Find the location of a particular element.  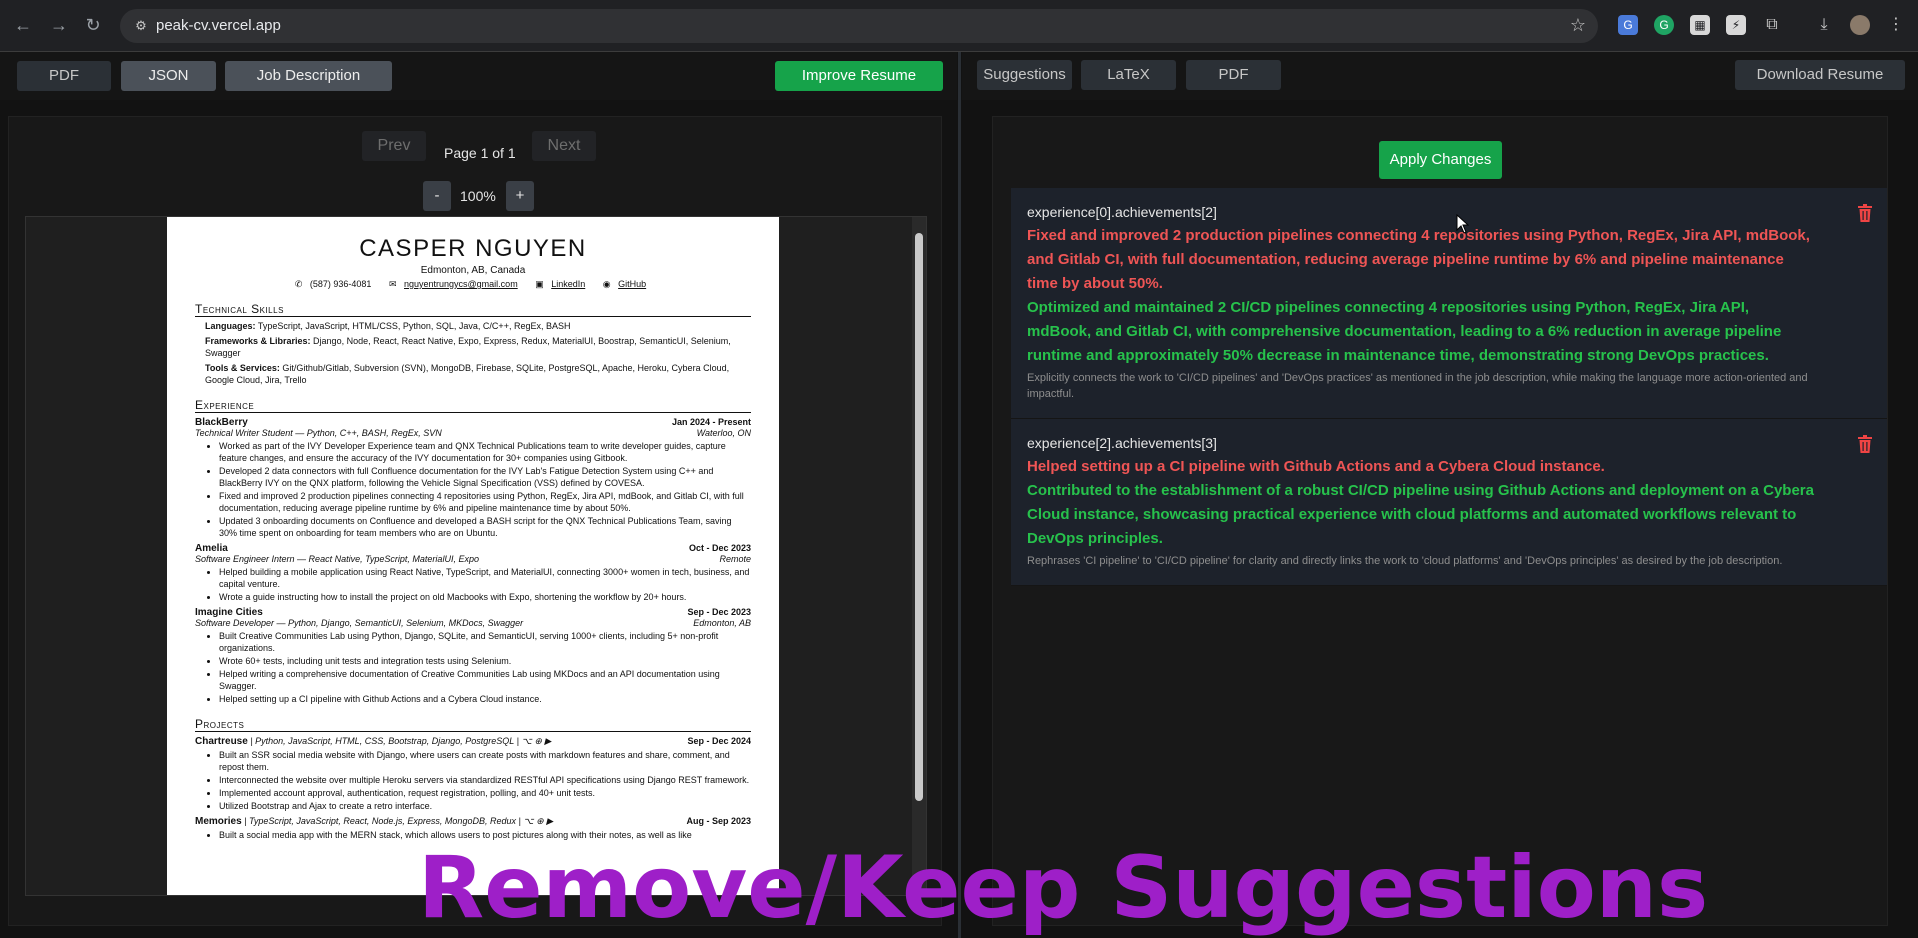

back-icon: ← is located at coordinates (23, 25).